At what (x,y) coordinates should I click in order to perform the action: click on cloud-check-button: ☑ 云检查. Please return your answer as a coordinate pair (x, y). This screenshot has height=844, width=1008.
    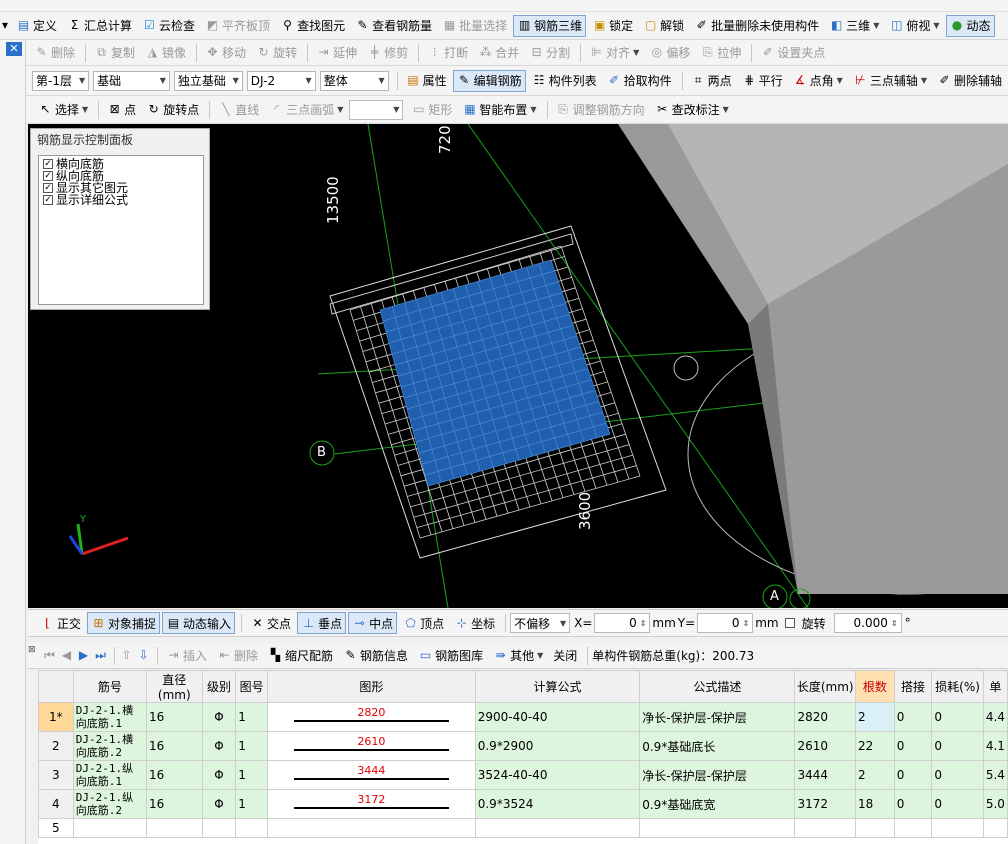
    Looking at the image, I should click on (168, 26).